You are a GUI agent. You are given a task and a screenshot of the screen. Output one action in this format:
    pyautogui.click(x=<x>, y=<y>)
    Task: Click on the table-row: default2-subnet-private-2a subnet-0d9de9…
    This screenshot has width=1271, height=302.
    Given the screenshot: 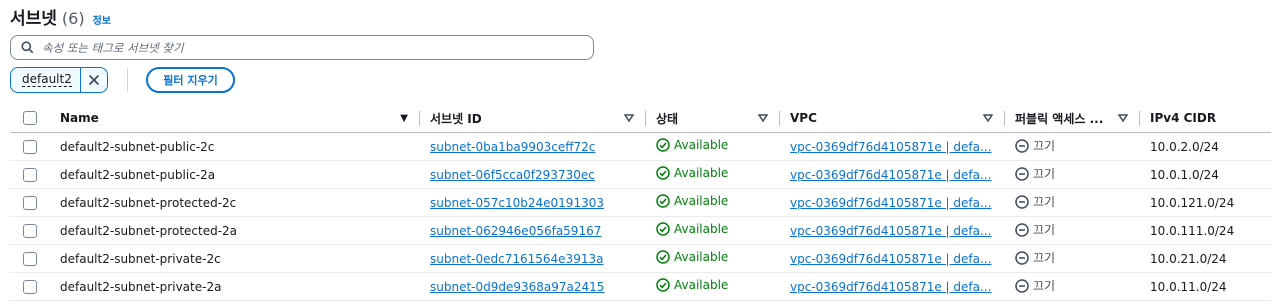 What is the action you would take?
    pyautogui.click(x=640, y=286)
    